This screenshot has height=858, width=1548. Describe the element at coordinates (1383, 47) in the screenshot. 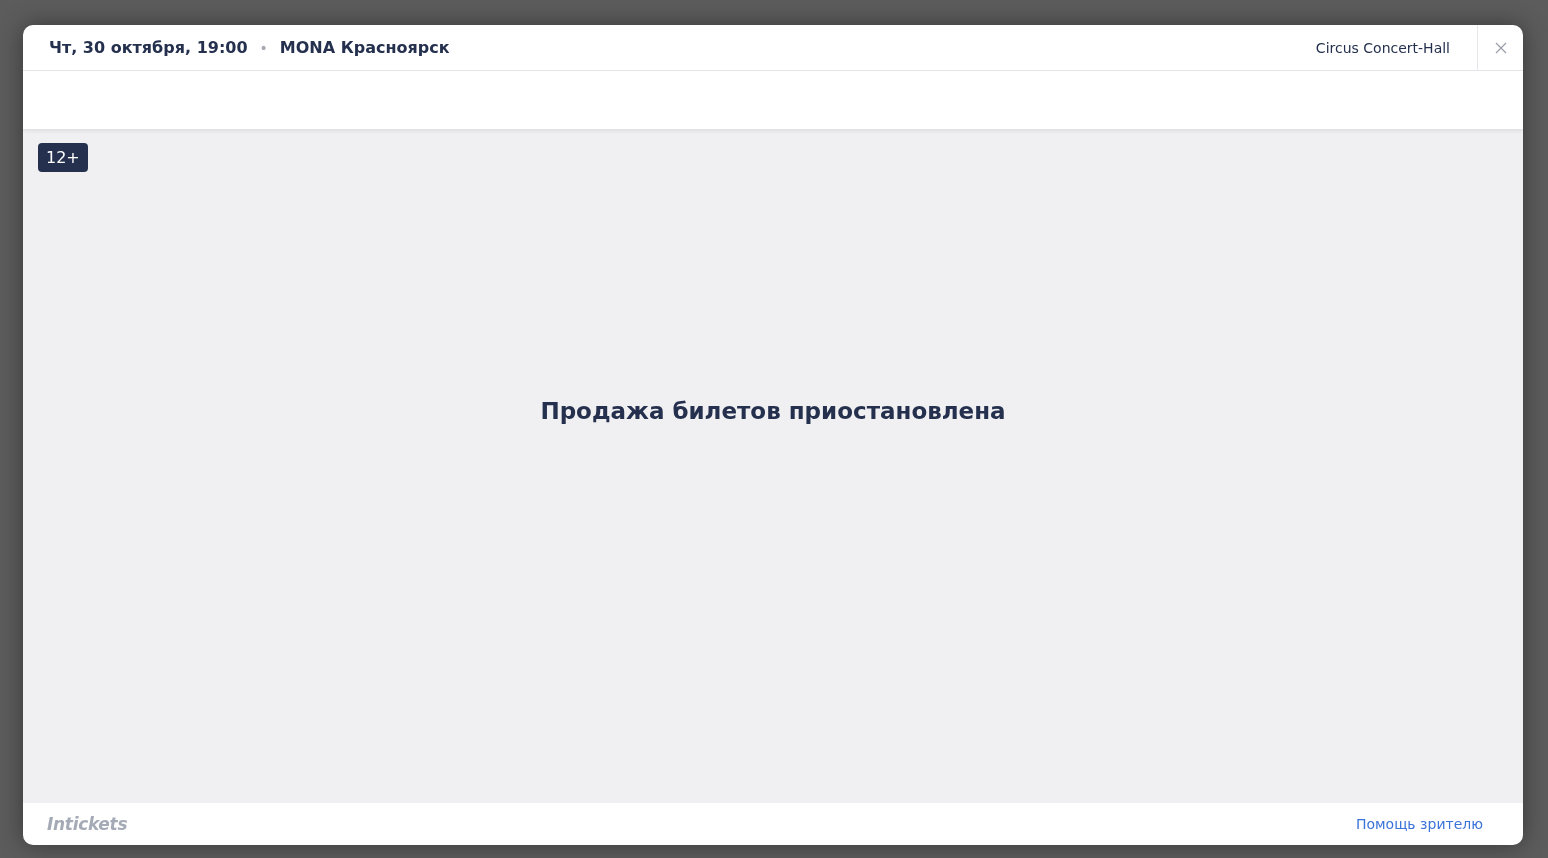

I see `venue-name: Circus Concert-Hall` at that location.